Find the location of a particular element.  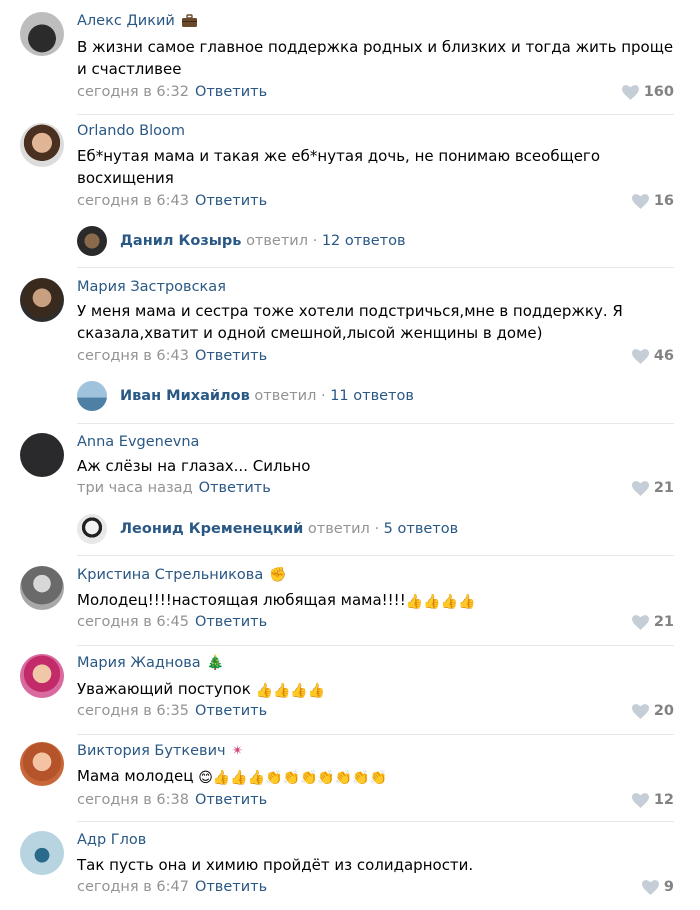

comment-time: сегодня в 6:35 is located at coordinates (133, 711).